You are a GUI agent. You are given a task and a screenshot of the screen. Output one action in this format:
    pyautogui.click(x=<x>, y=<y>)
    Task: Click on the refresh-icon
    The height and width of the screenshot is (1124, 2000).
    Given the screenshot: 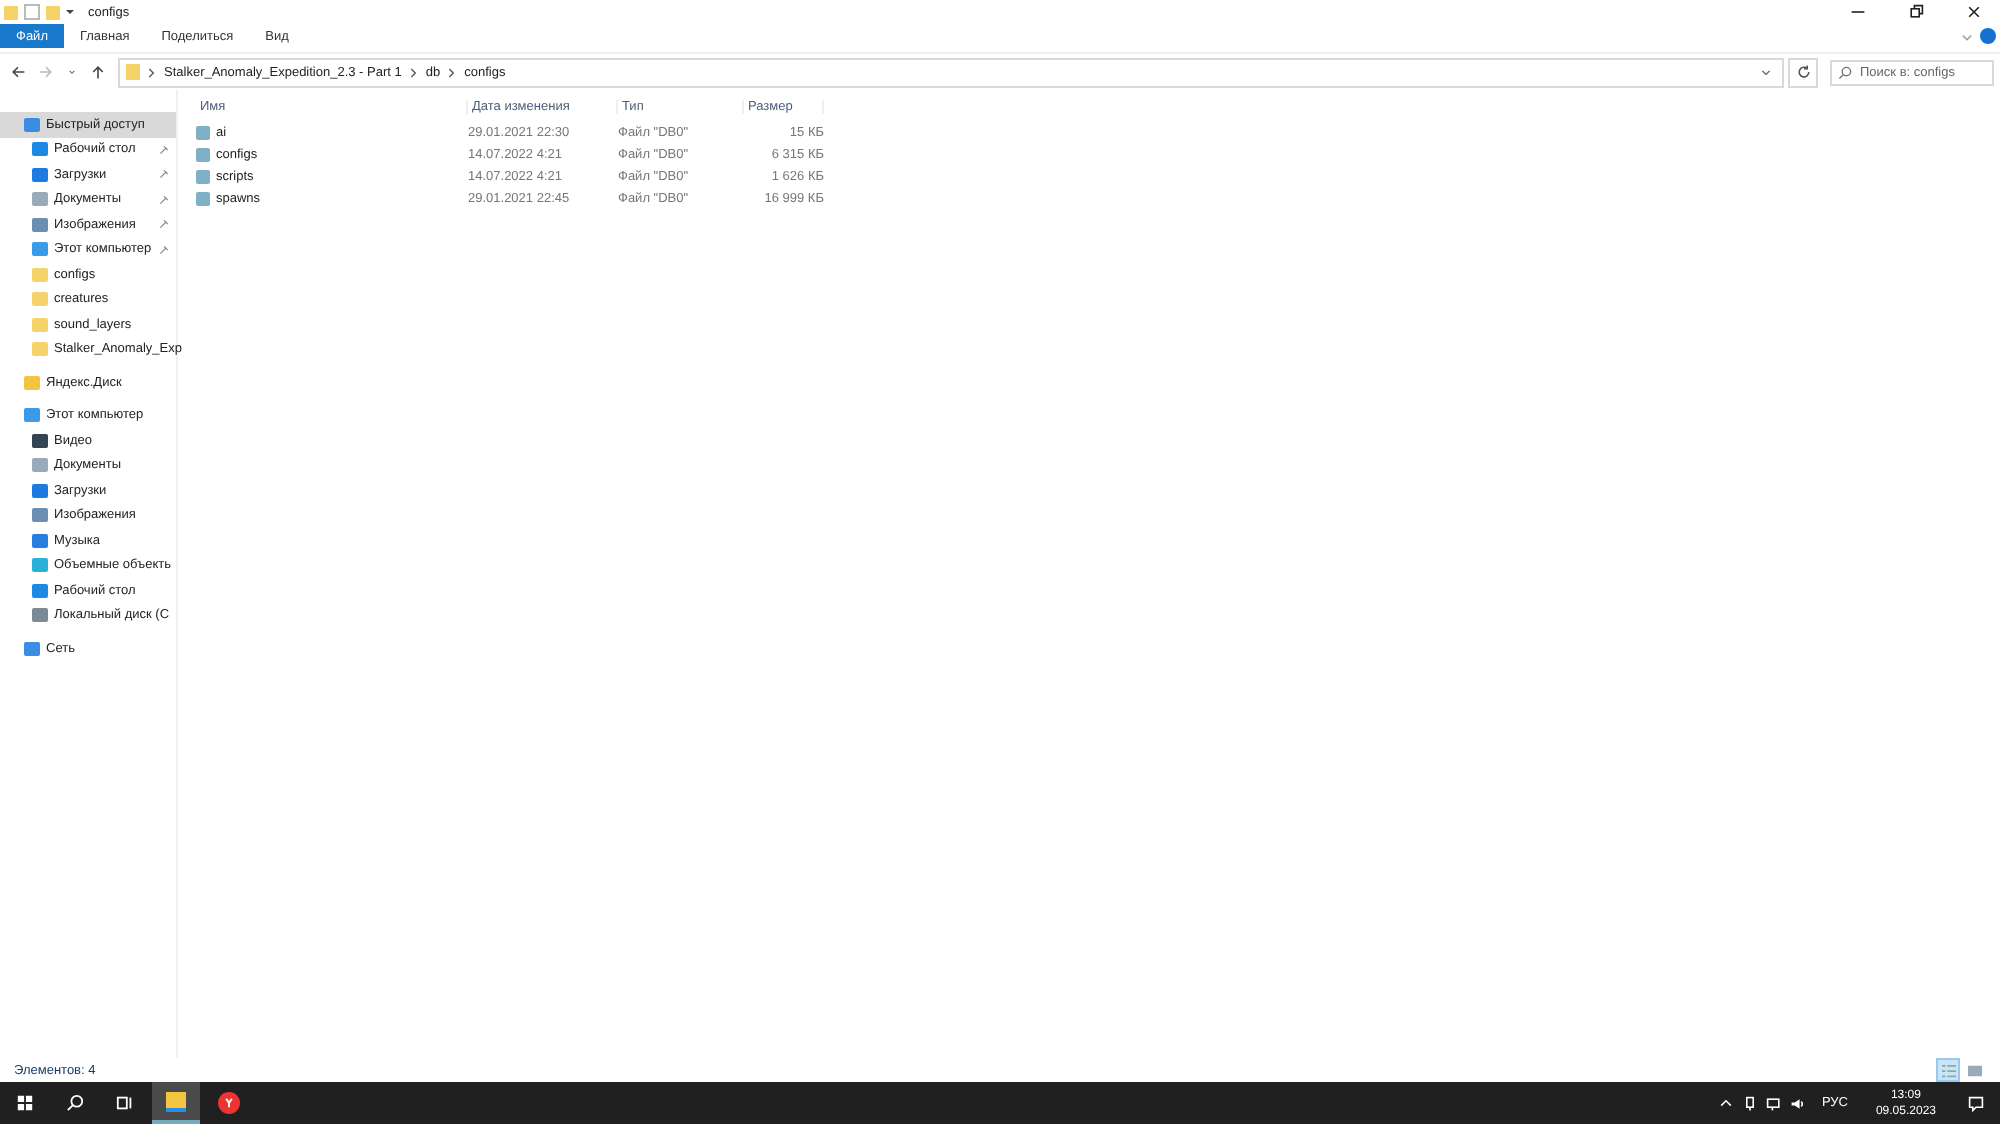 What is the action you would take?
    pyautogui.click(x=1803, y=72)
    